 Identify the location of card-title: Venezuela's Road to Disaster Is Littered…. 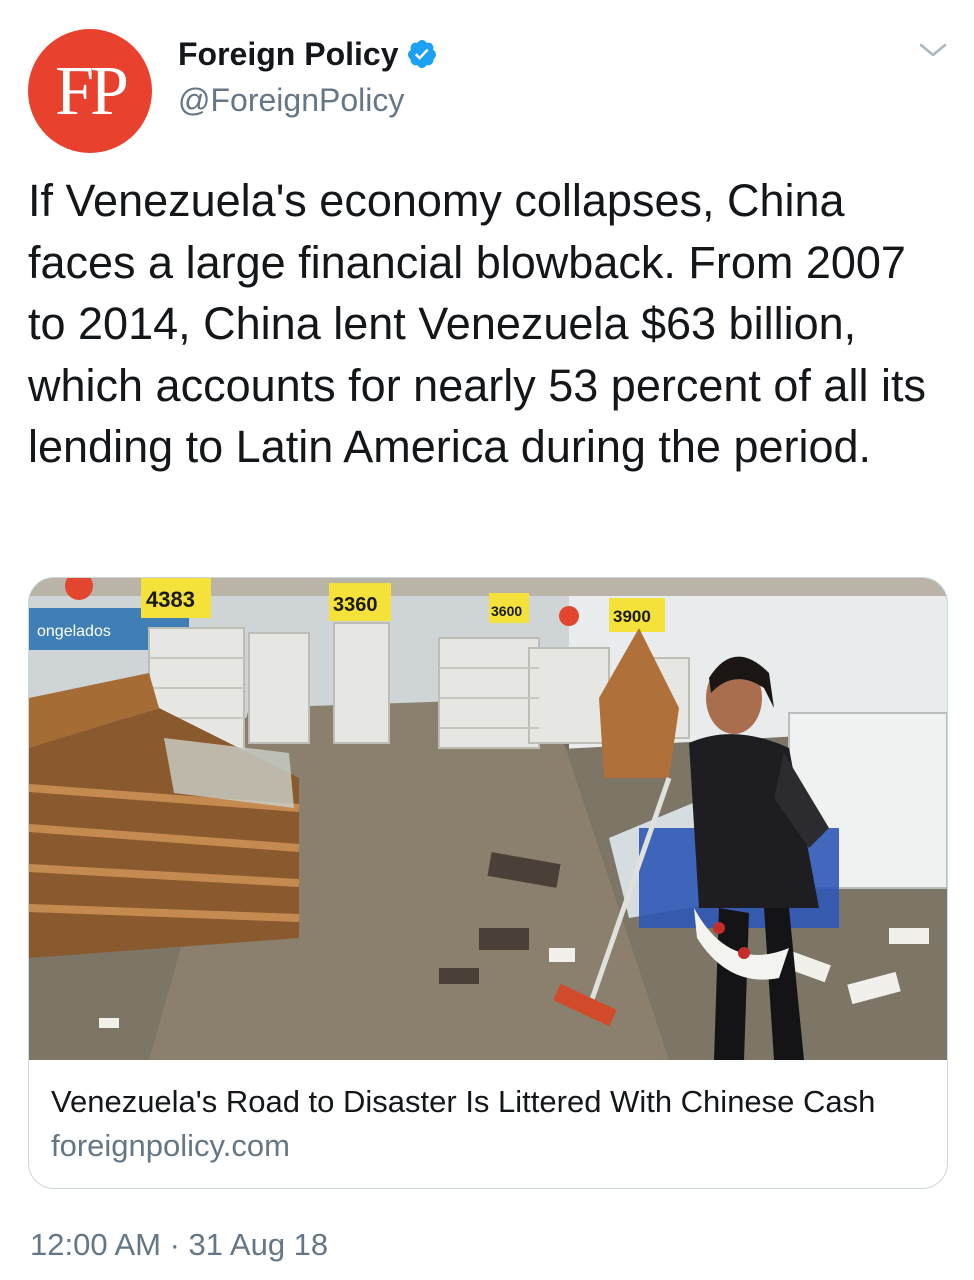
(489, 1102).